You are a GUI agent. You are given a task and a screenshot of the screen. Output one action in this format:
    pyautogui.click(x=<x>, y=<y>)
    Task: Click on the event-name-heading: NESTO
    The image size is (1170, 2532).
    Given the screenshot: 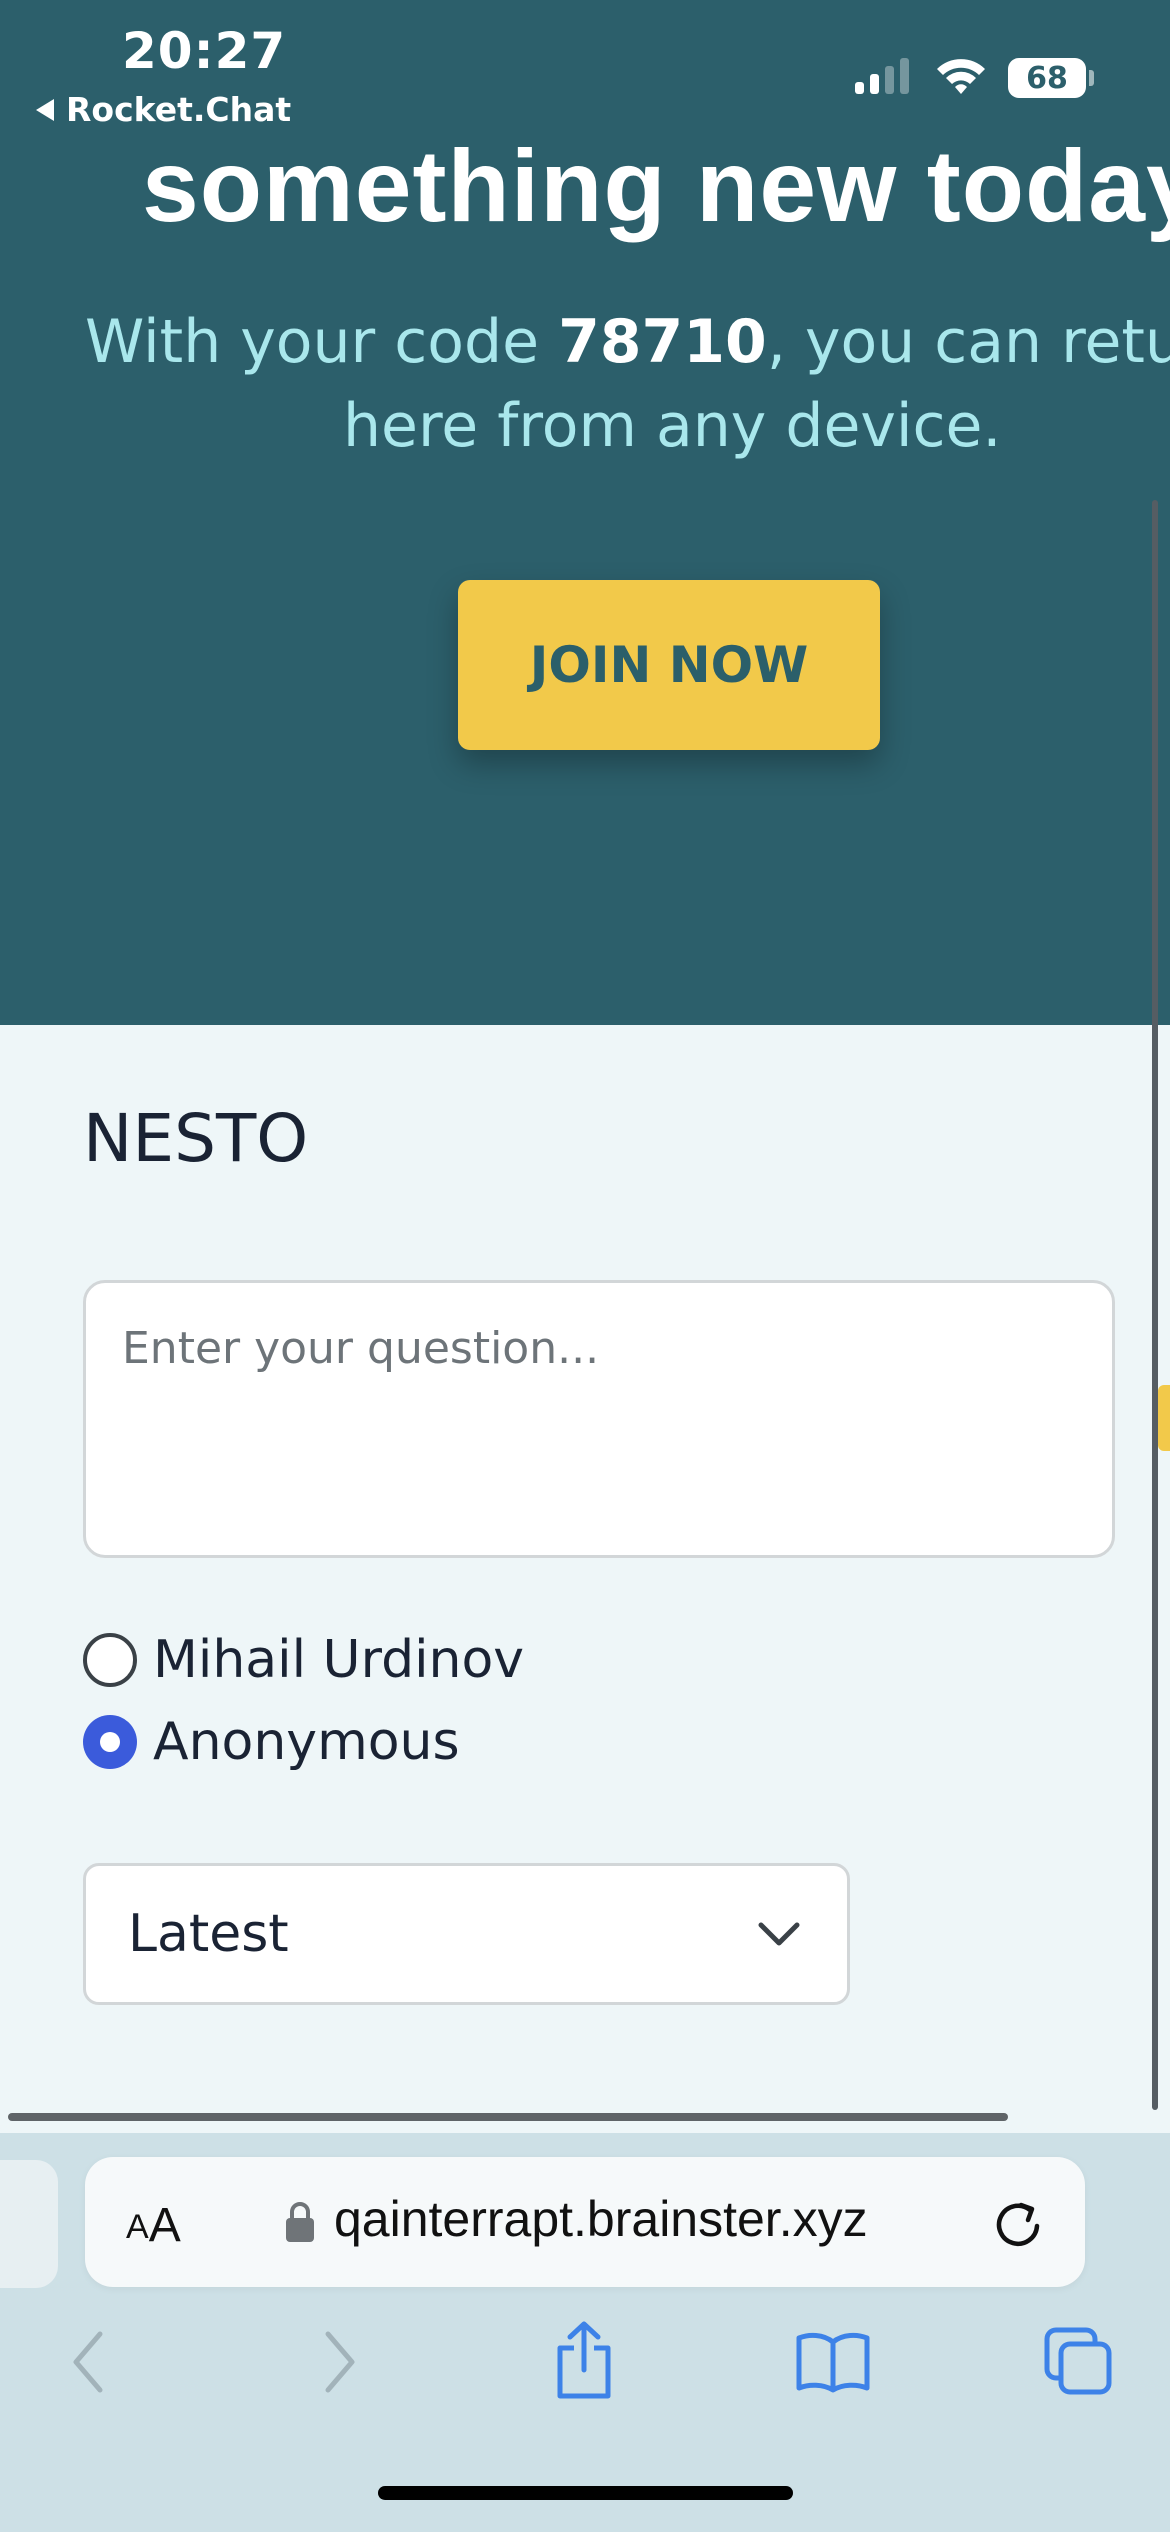 What is the action you would take?
    pyautogui.click(x=196, y=1138)
    